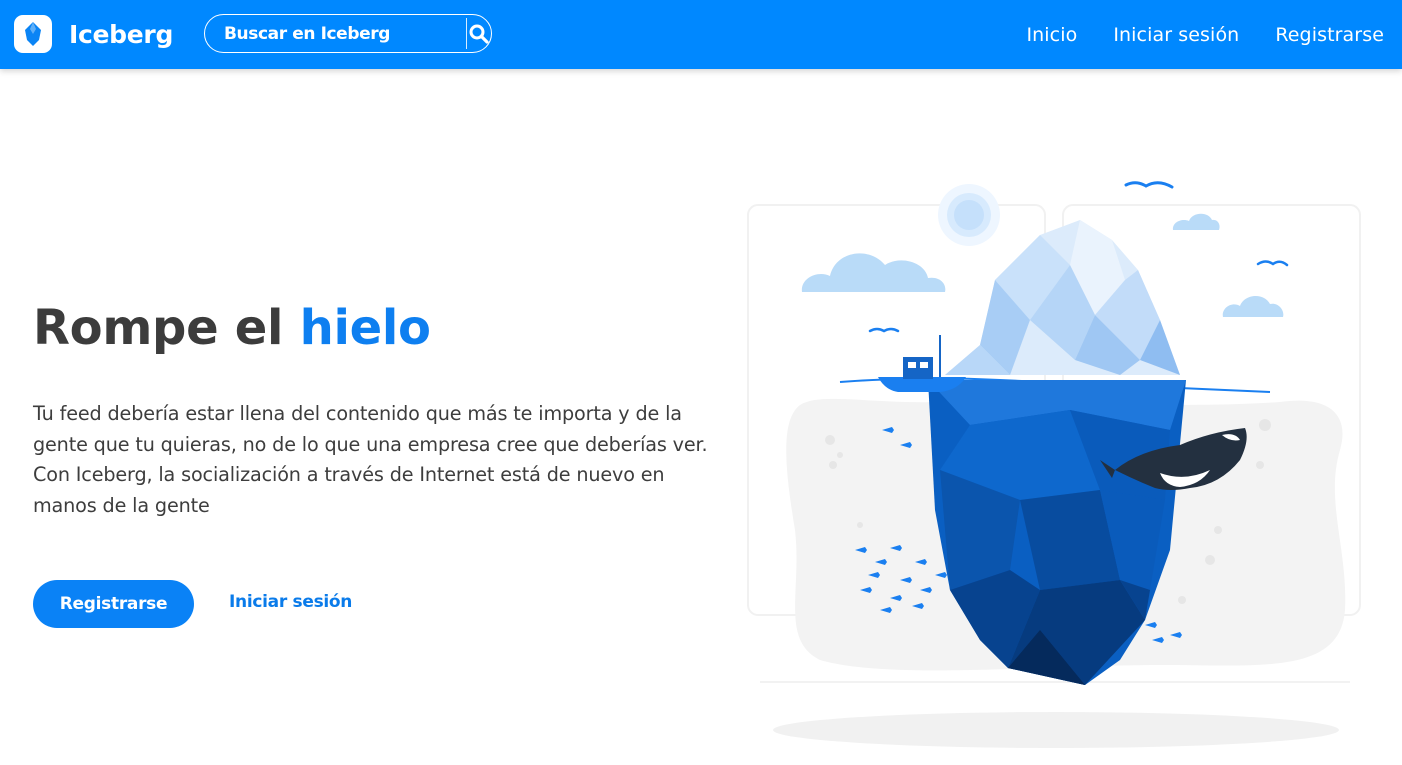  Describe the element at coordinates (365, 328) in the screenshot. I see `hero-title-accent: hielo` at that location.